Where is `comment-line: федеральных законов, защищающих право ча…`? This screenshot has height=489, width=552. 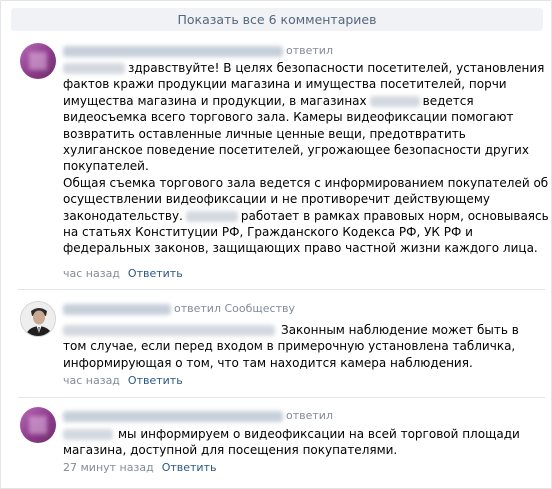 comment-line: федеральных законов, защищающих право ча… is located at coordinates (300, 248).